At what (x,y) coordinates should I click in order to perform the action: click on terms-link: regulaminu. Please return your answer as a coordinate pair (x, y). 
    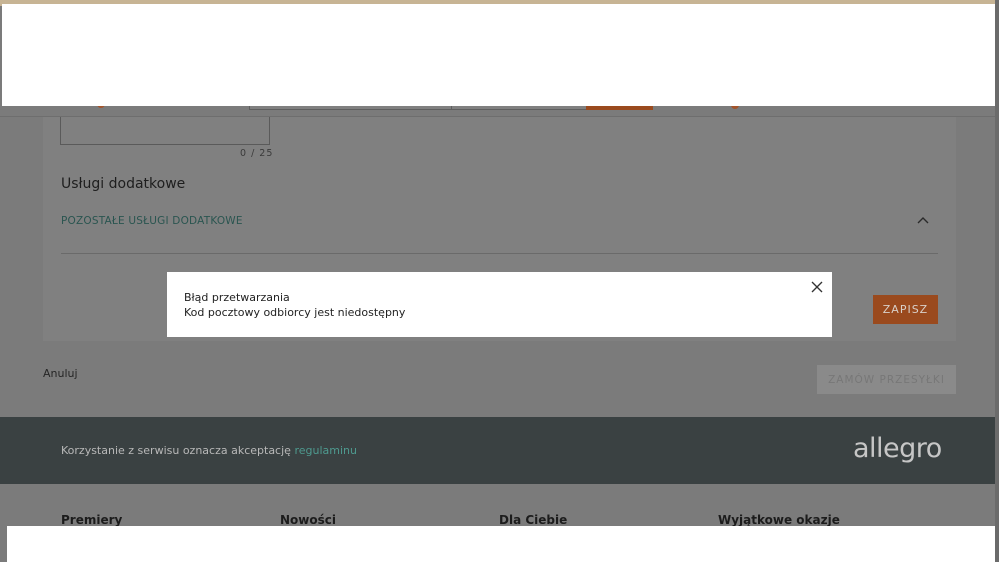
    Looking at the image, I should click on (325, 450).